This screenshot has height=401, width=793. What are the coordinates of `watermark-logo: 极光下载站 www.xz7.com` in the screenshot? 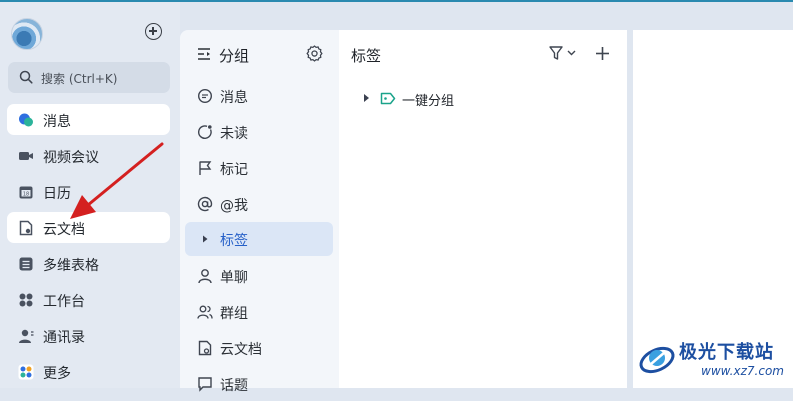 It's located at (714, 359).